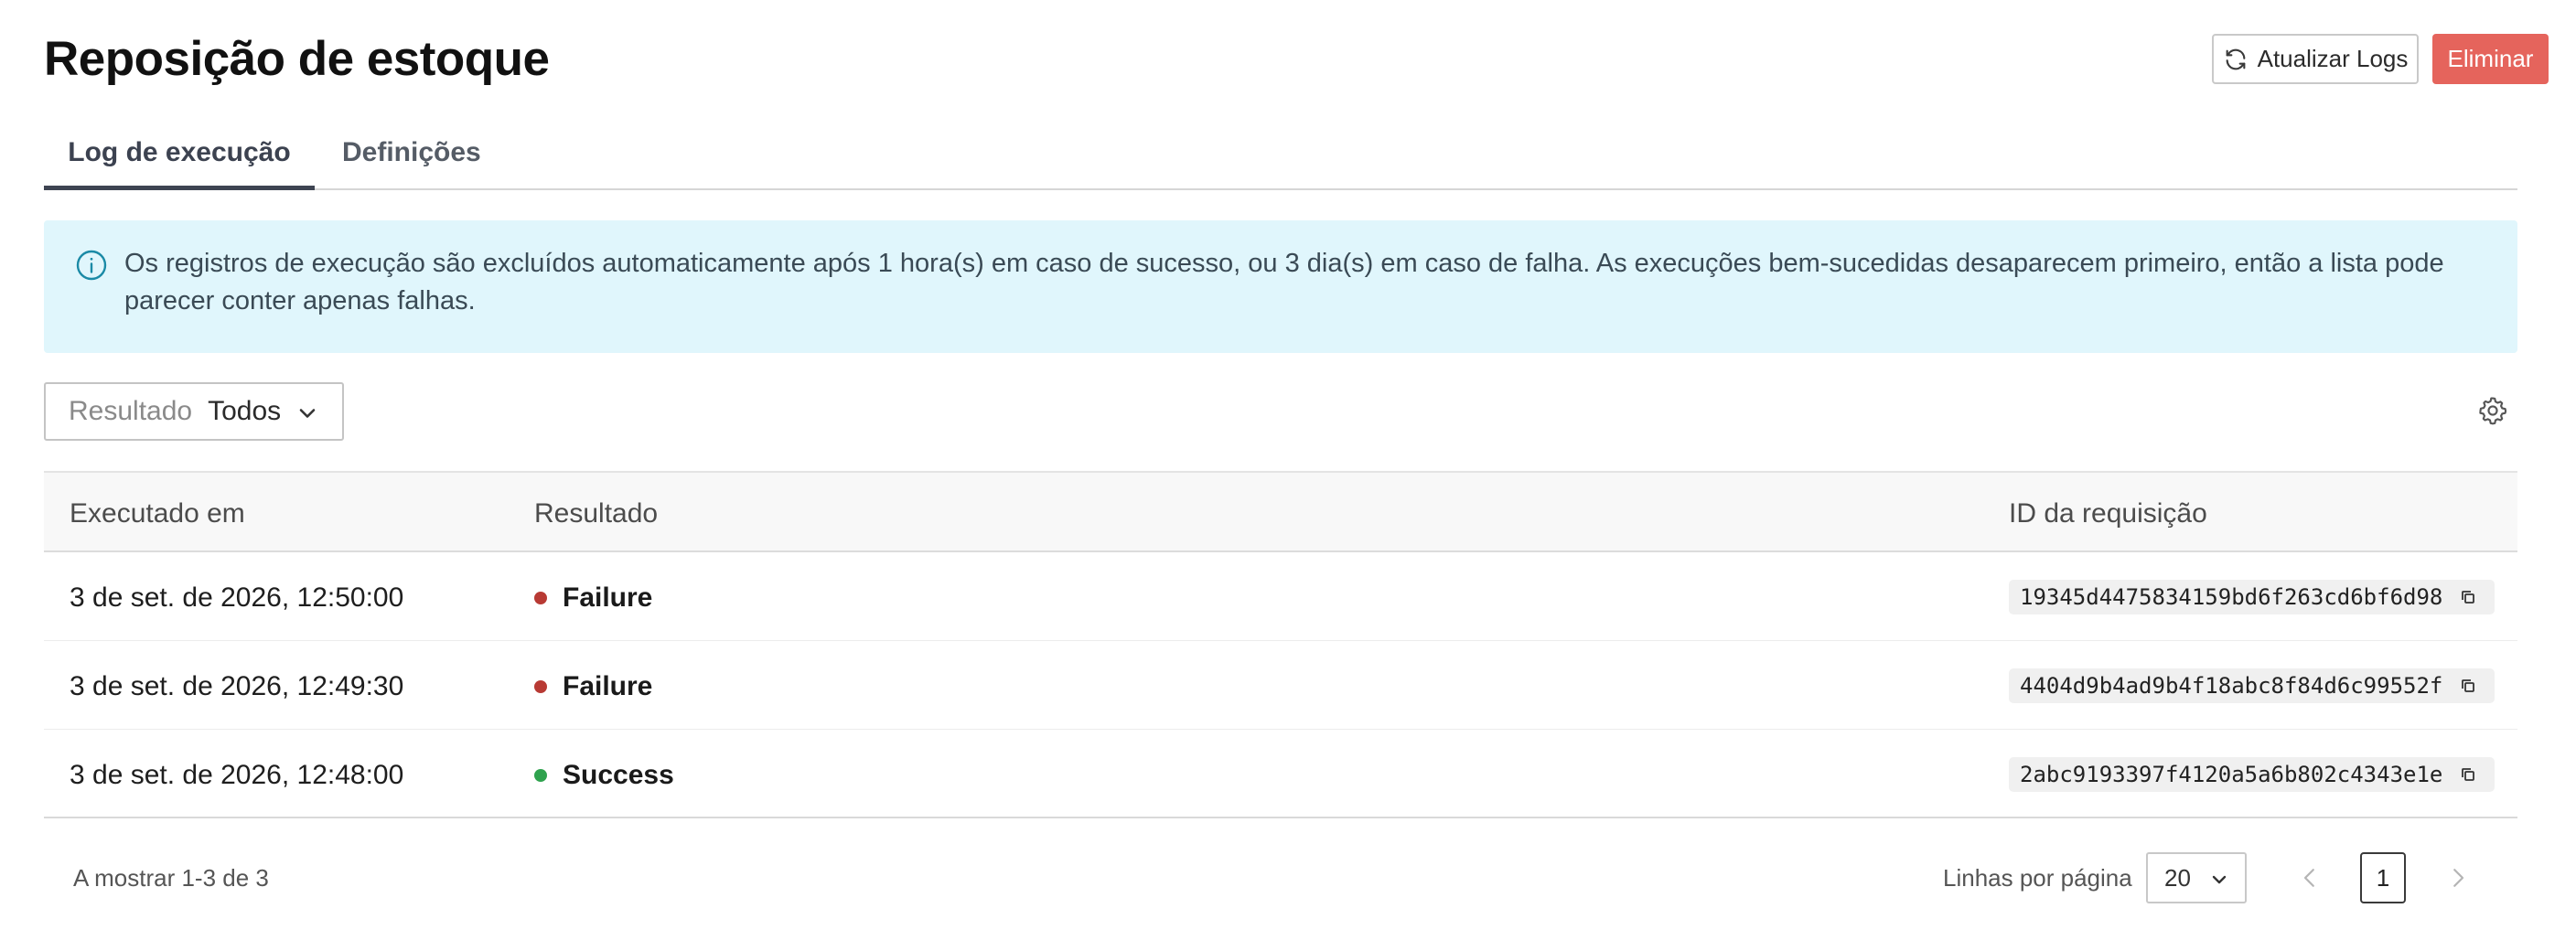  I want to click on delete-button: Eliminar, so click(2490, 59).